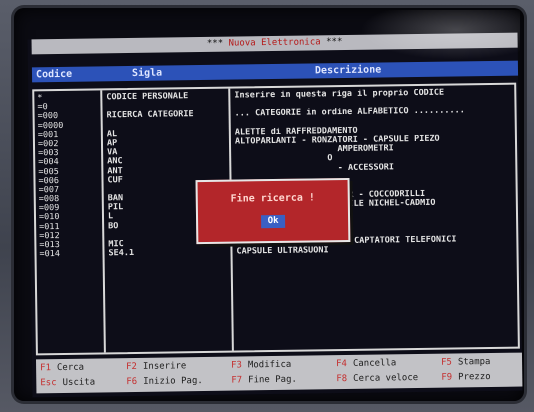  I want to click on fkey-key: F1, so click(46, 368).